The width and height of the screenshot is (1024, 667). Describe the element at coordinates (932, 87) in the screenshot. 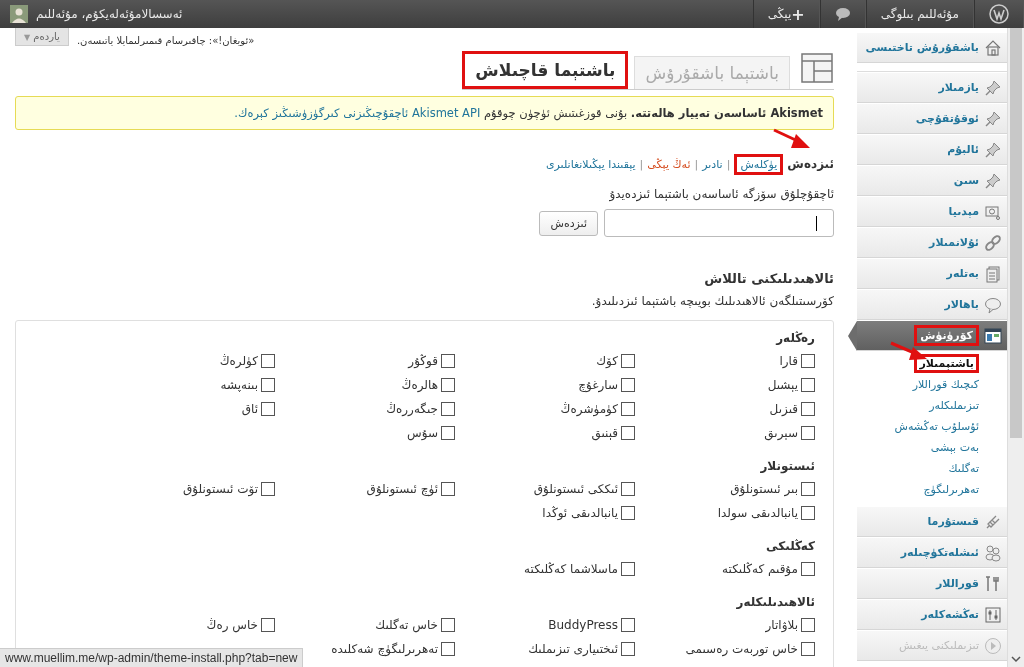

I see `menu-item: يازمىلار` at that location.